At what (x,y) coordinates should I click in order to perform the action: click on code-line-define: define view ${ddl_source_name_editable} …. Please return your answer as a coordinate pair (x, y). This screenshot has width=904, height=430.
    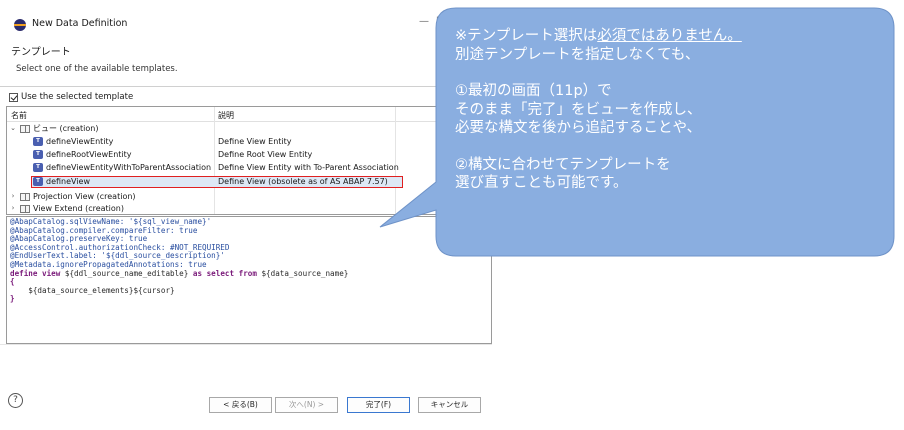
    Looking at the image, I should click on (250, 273).